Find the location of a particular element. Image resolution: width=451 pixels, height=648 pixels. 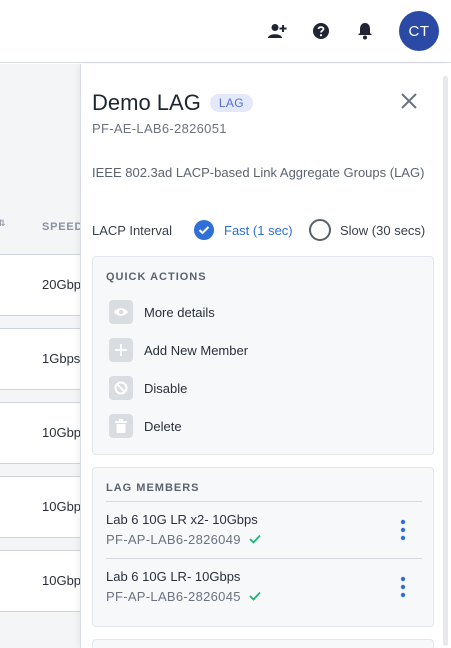

radio-slow is located at coordinates (320, 230).